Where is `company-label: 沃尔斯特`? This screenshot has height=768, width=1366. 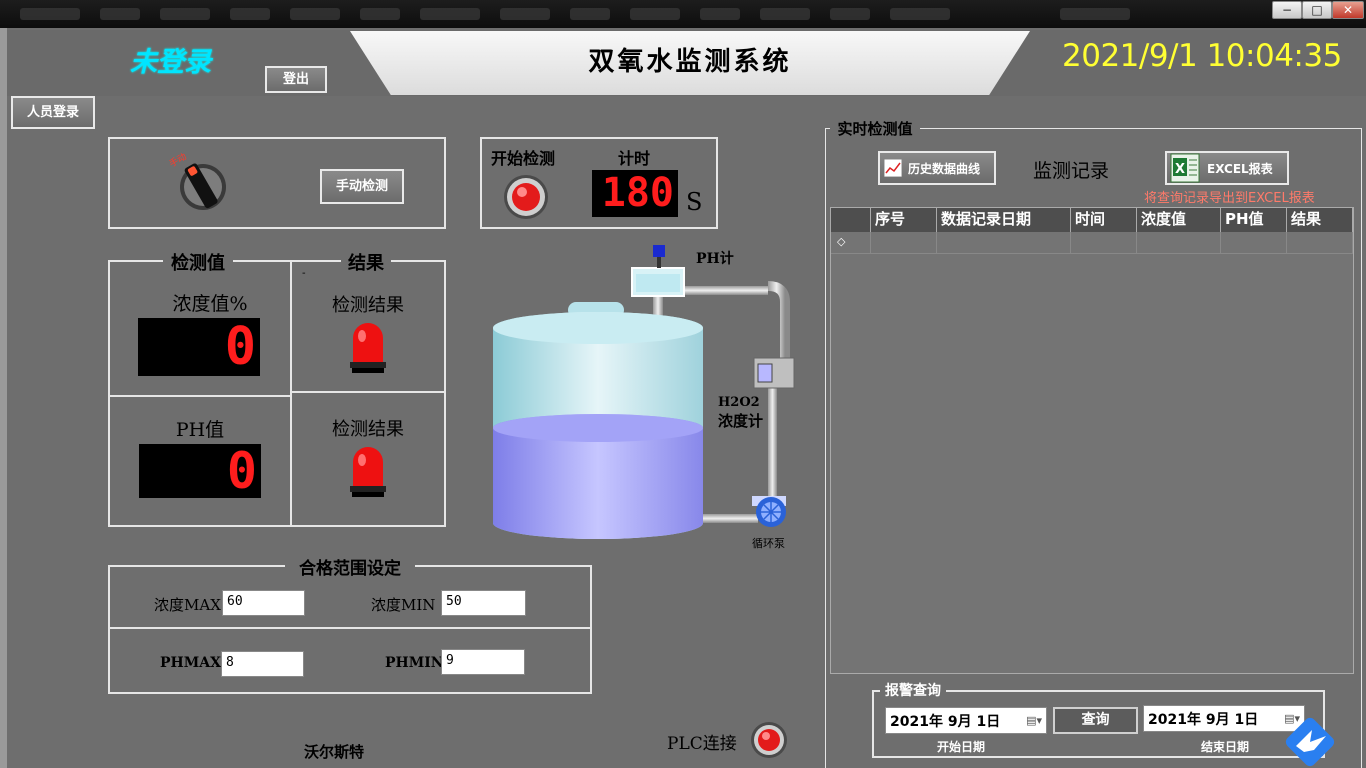 company-label: 沃尔斯特 is located at coordinates (334, 752).